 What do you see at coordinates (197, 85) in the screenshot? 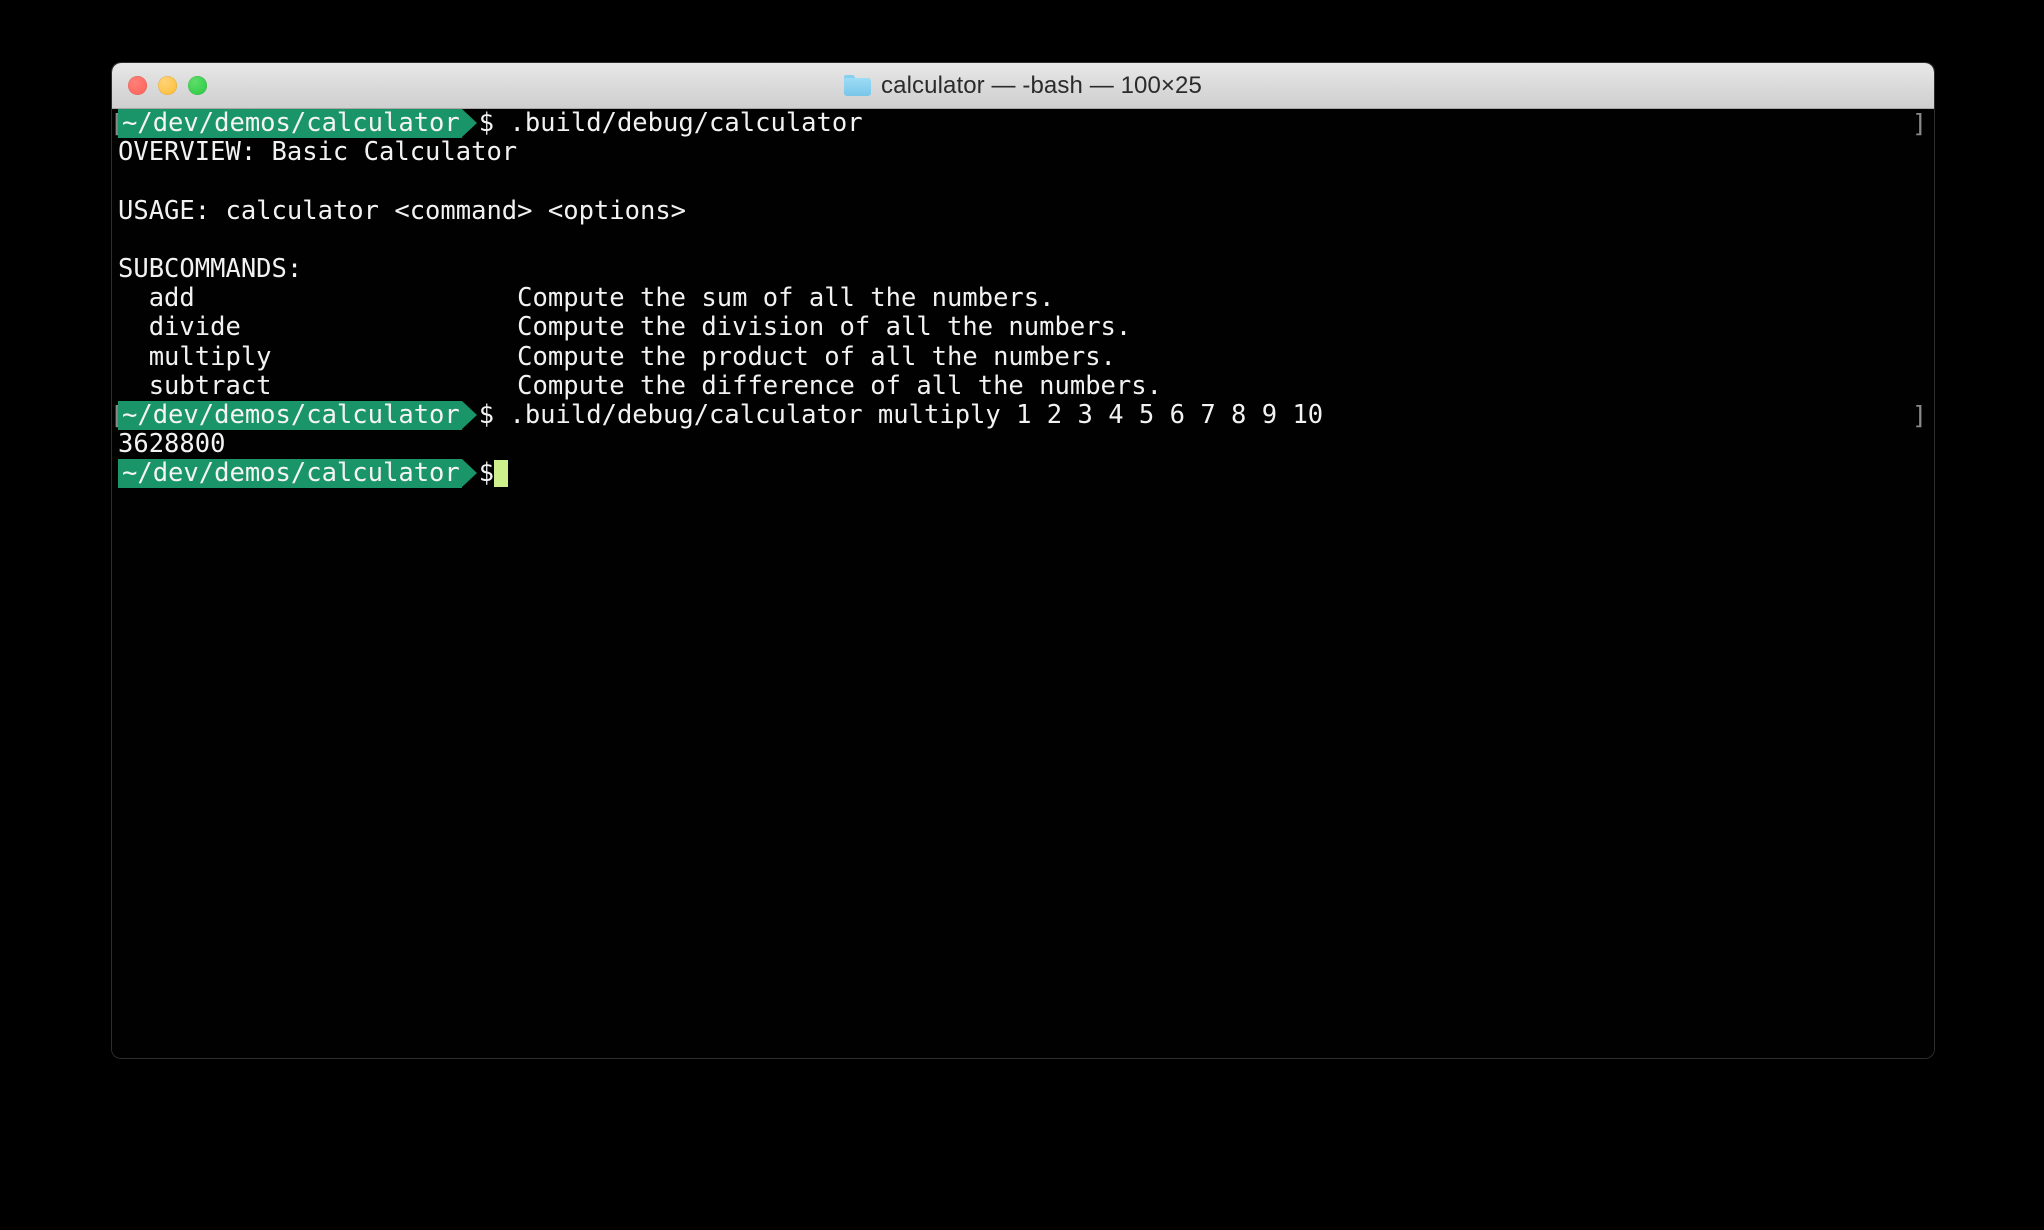
I see `maximize-window-button` at bounding box center [197, 85].